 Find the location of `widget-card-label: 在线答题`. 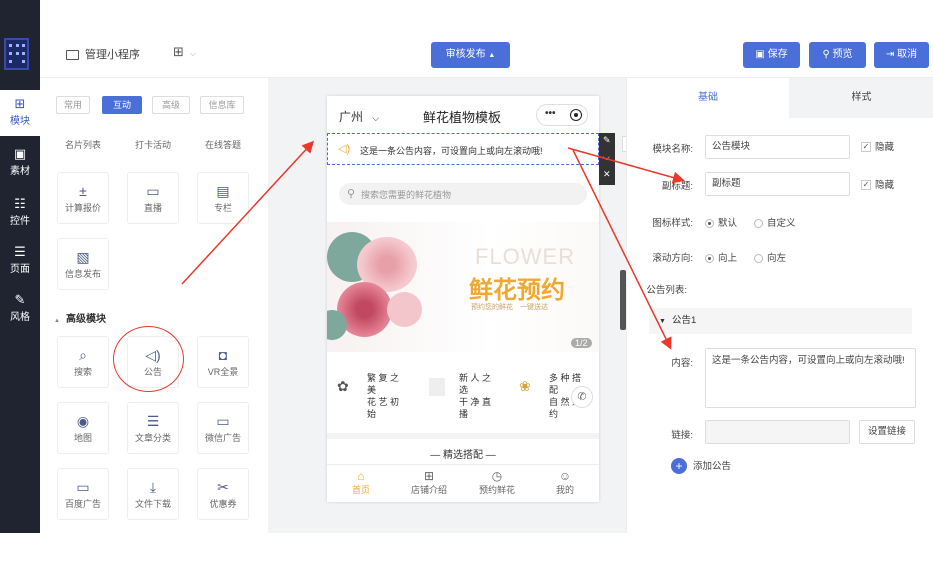

widget-card-label: 在线答题 is located at coordinates (223, 144).